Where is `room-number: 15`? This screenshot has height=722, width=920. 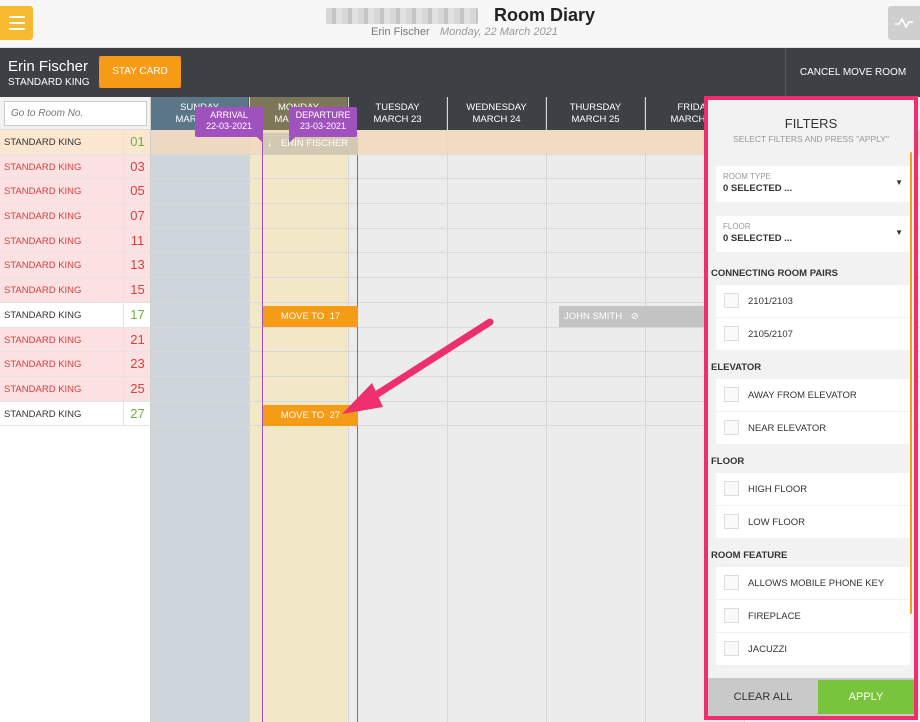
room-number: 15 is located at coordinates (137, 290).